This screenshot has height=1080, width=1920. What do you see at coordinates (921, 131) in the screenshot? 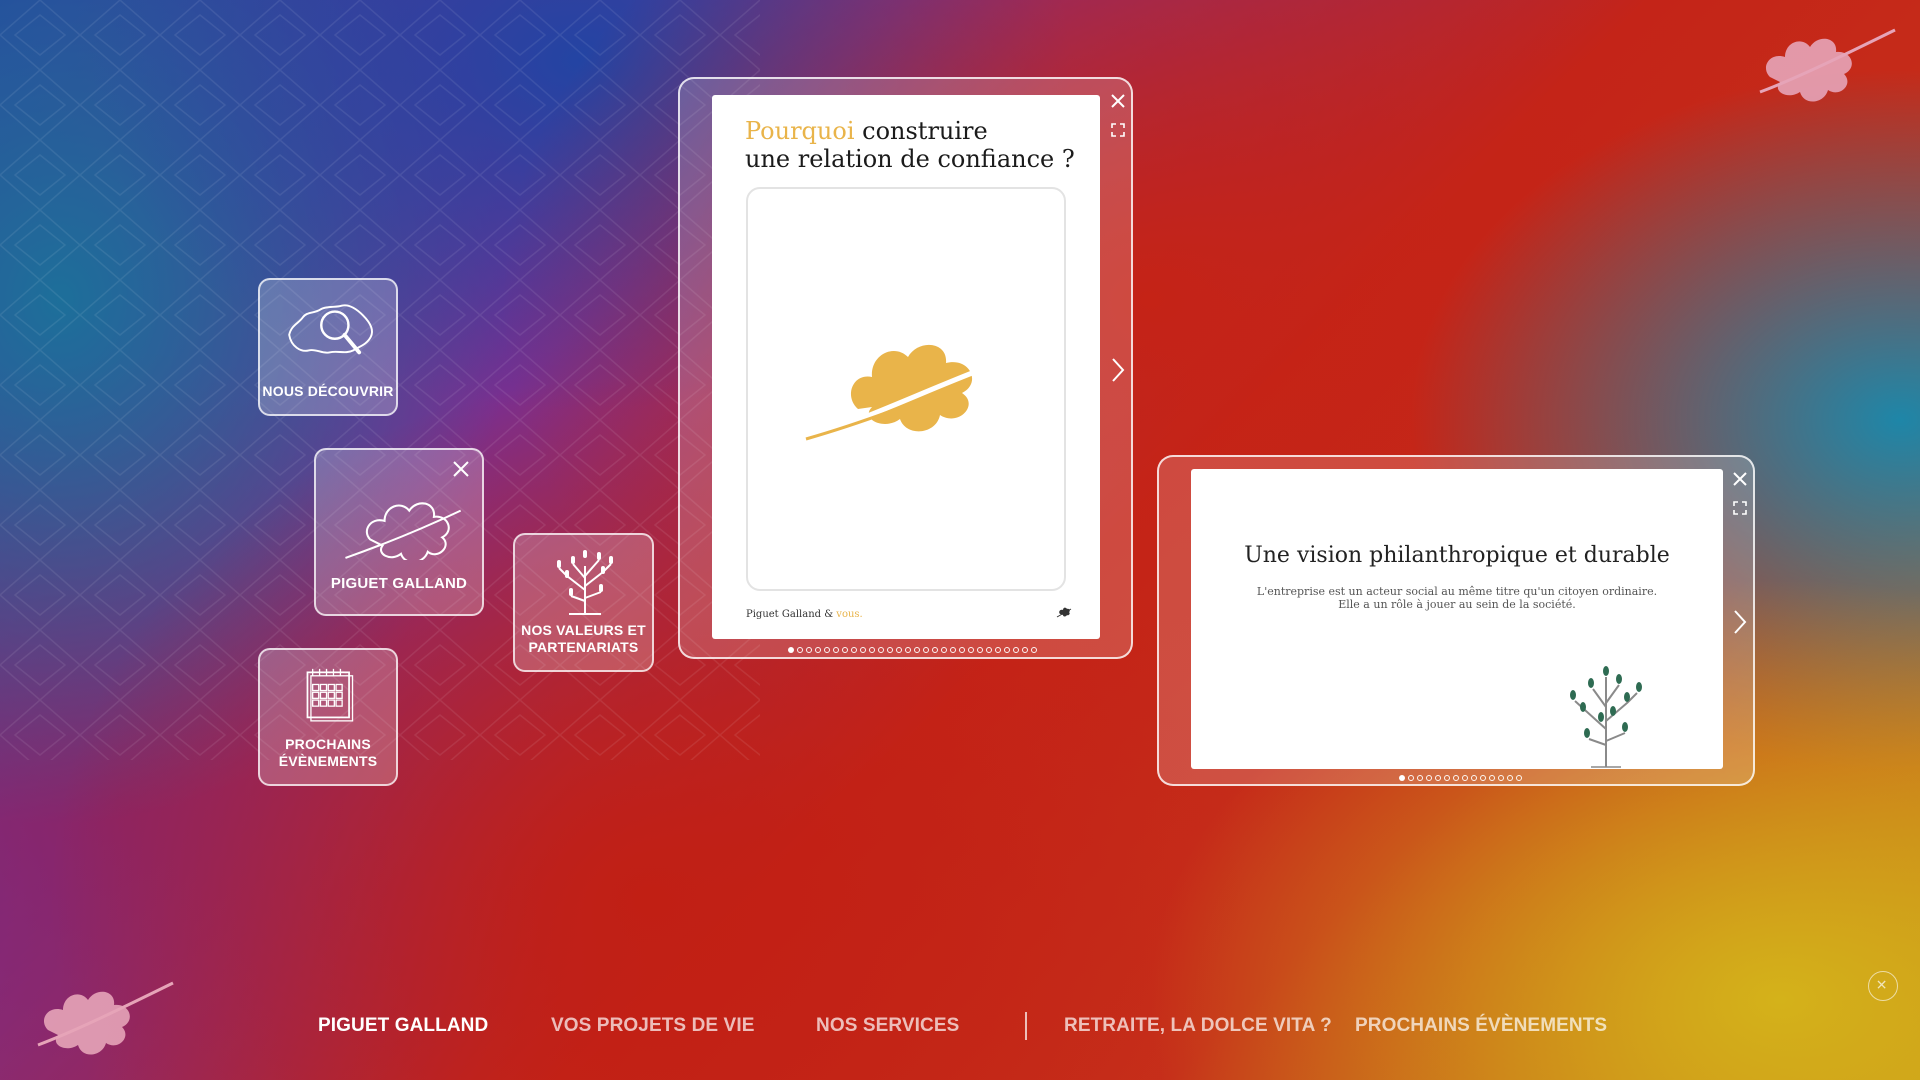
I see `slide-title-text: construire` at bounding box center [921, 131].